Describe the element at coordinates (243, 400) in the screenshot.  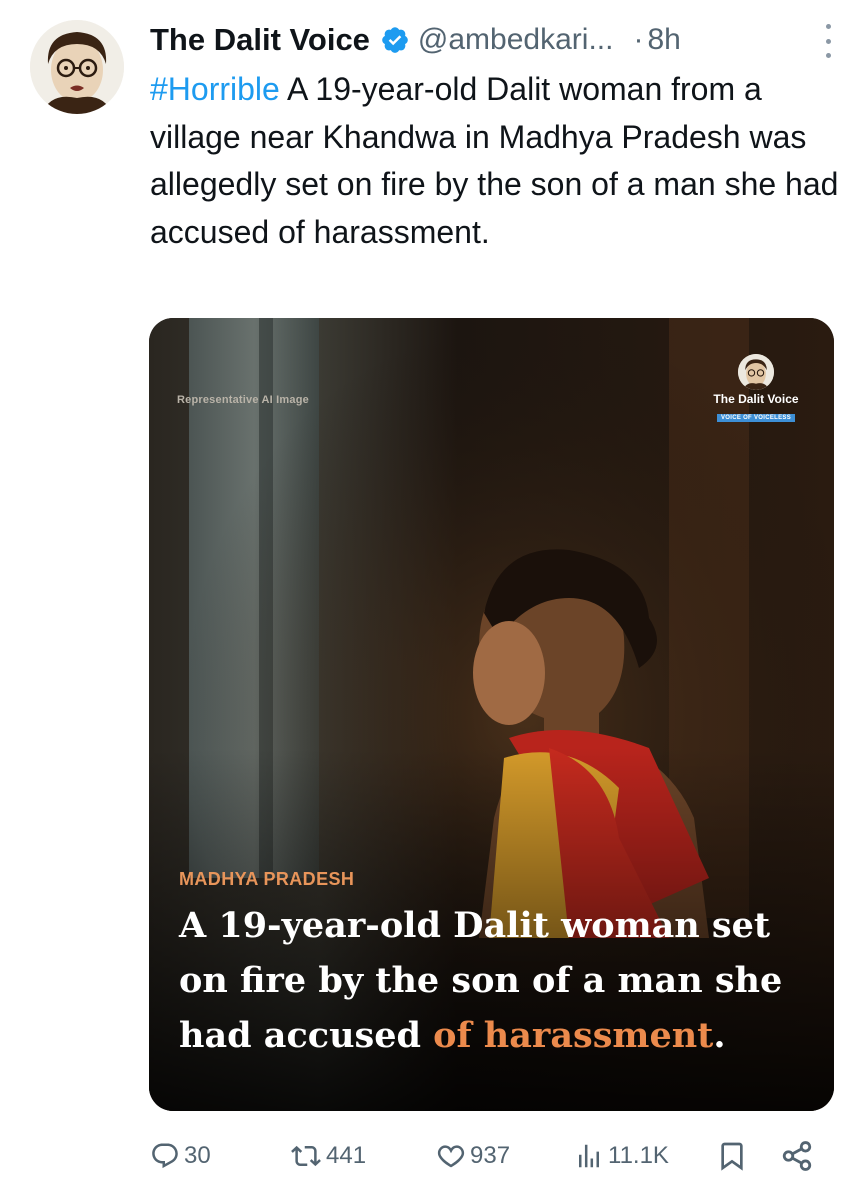
I see `image-label: Representative AI Image` at that location.